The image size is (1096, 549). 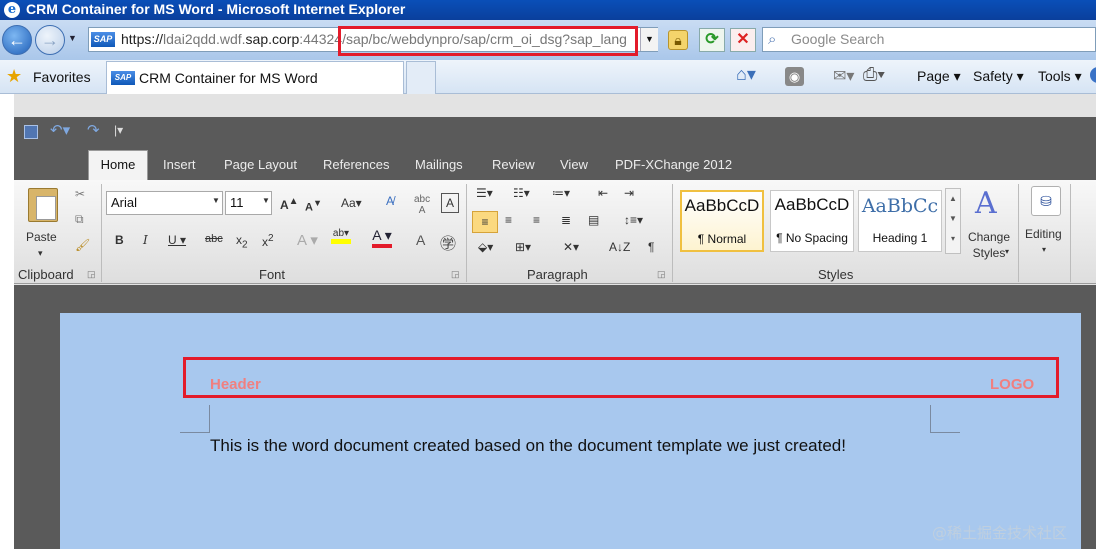 What do you see at coordinates (422, 205) in the screenshot?
I see `phonetic-guide-icon: abc A` at bounding box center [422, 205].